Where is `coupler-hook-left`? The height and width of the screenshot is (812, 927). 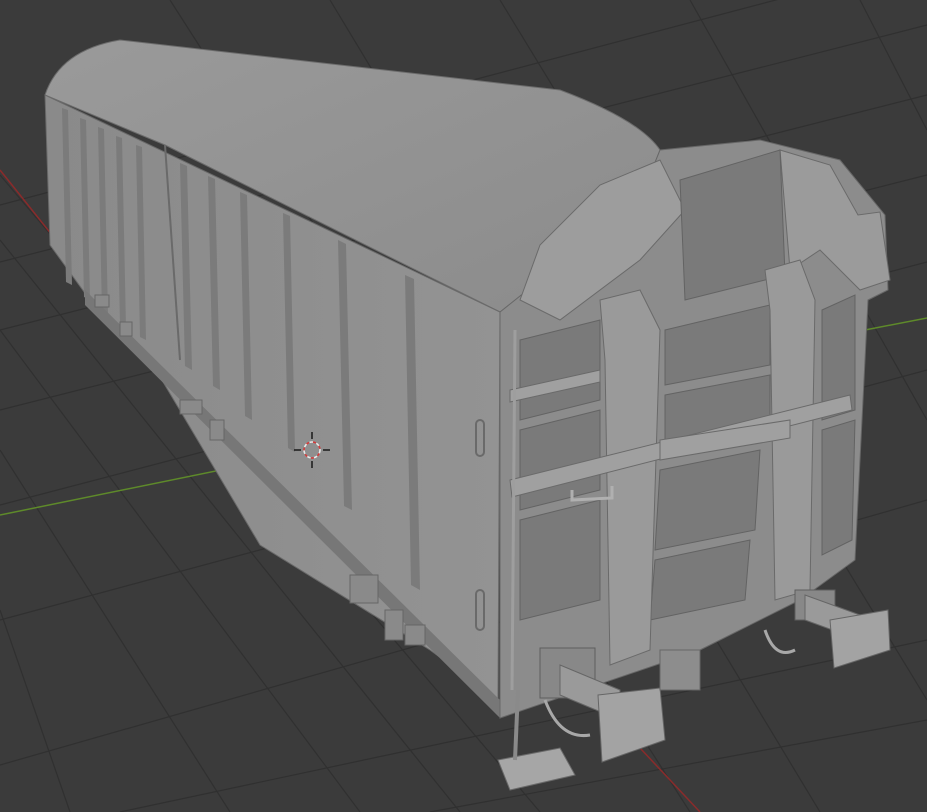 coupler-hook-left is located at coordinates (567, 718).